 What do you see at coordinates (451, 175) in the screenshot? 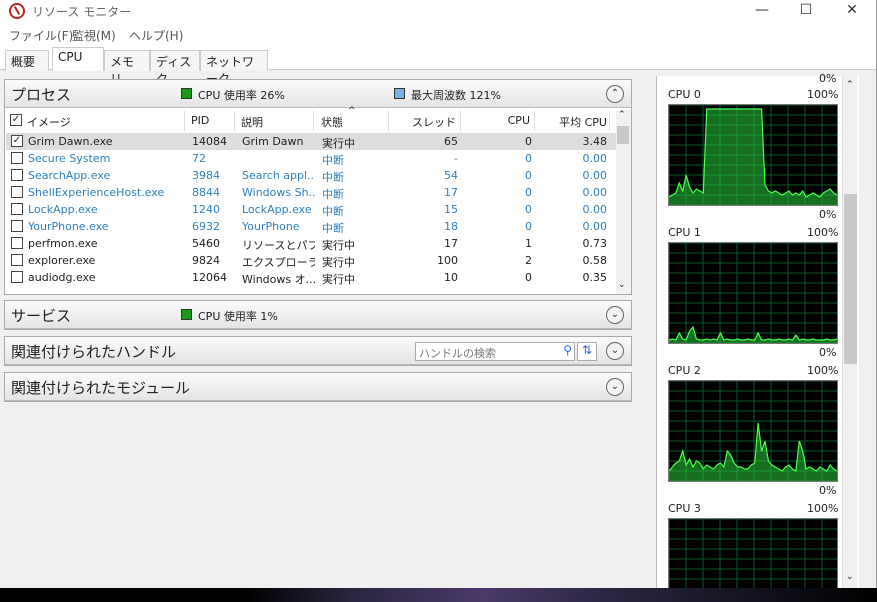
I see `process-cell-threads: 54` at bounding box center [451, 175].